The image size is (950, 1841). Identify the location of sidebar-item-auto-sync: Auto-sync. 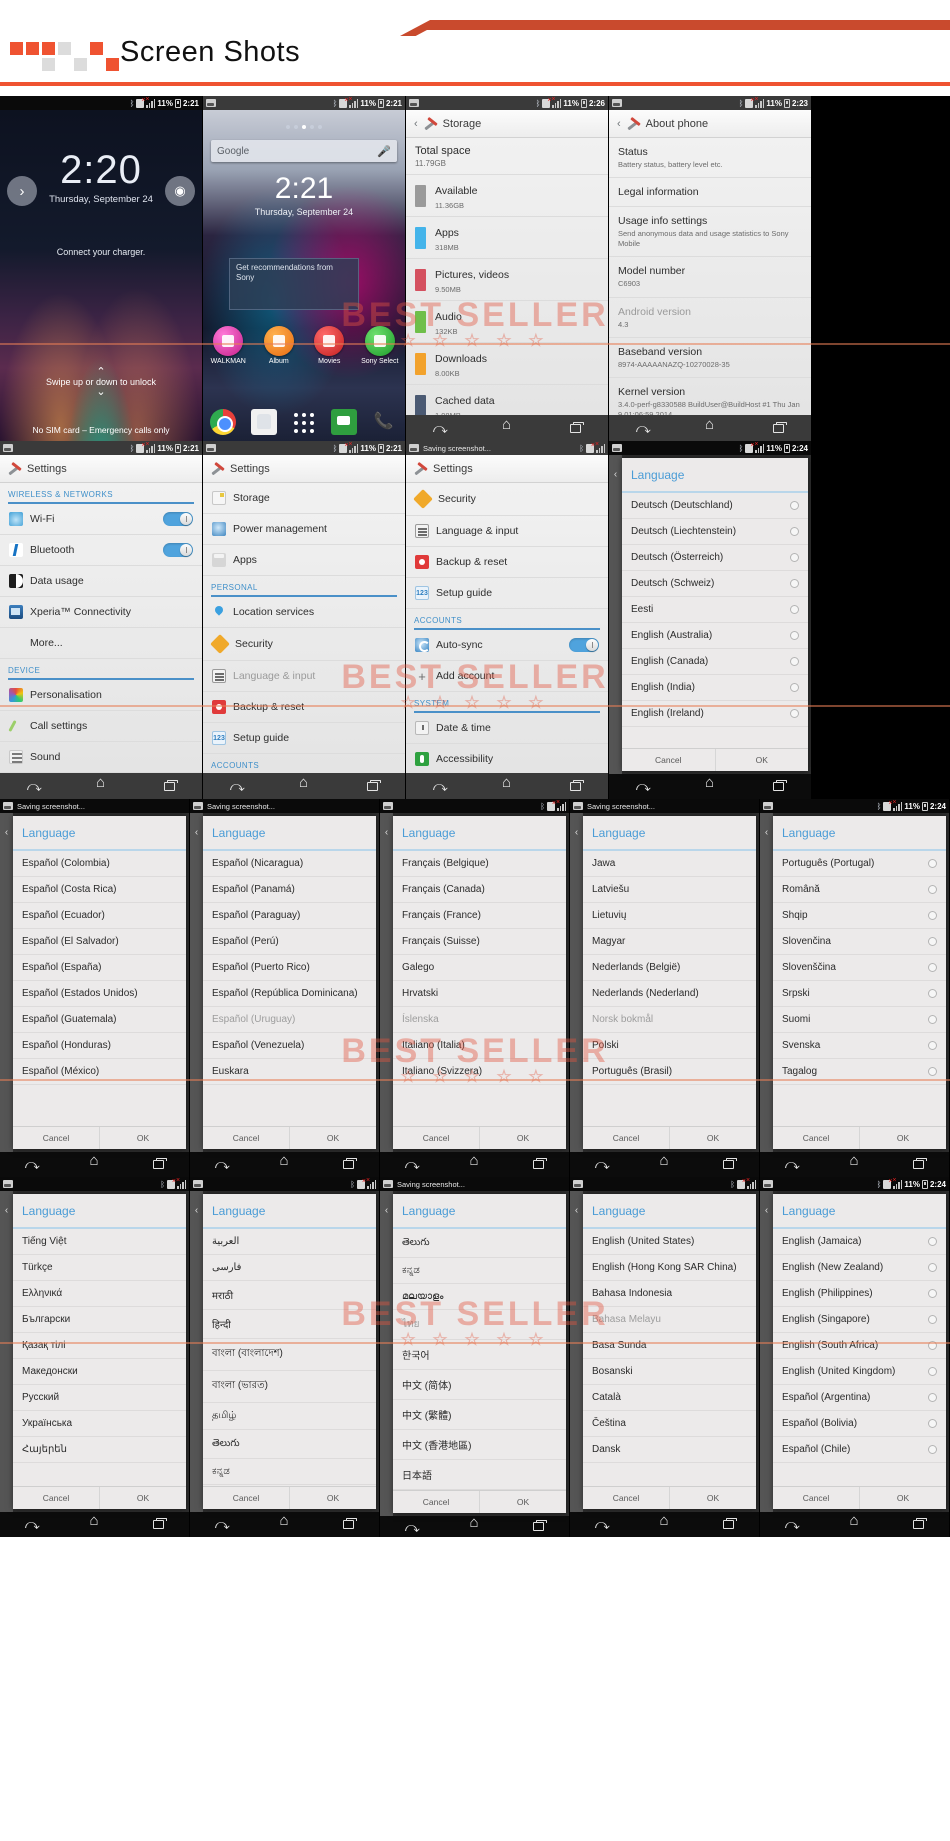
(507, 645).